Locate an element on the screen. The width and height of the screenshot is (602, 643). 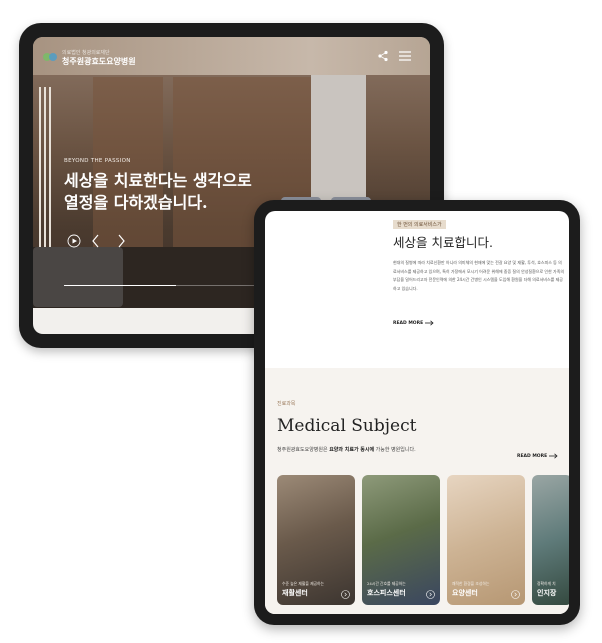
card-care-center: 쾌적한 환경을 조성하는 요양센터 is located at coordinates (486, 540).